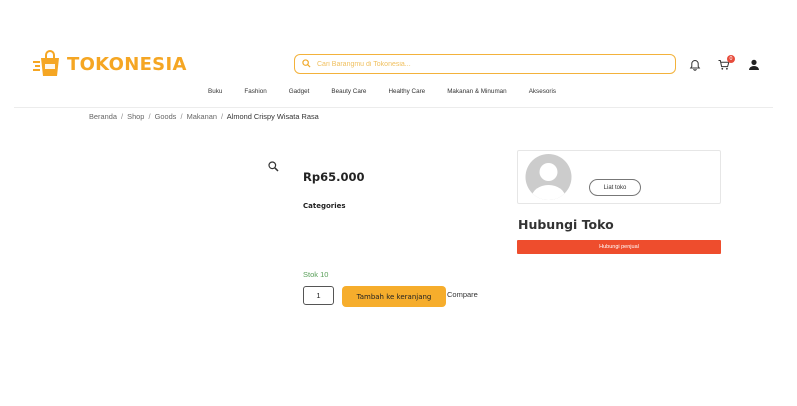 This screenshot has height=406, width=797. Describe the element at coordinates (324, 206) in the screenshot. I see `categories-label: Categories` at that location.